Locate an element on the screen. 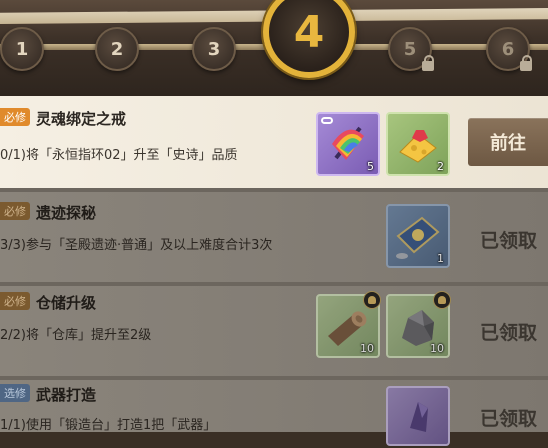 Image resolution: width=548 pixels, height=448 pixels. stage-node-1: 1 is located at coordinates (22, 49).